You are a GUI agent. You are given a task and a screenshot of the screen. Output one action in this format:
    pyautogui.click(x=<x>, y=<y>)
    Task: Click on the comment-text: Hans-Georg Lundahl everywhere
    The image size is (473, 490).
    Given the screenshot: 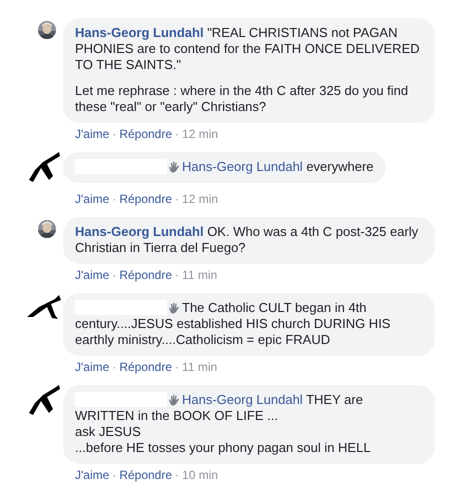 What is the action you would take?
    pyautogui.click(x=224, y=167)
    